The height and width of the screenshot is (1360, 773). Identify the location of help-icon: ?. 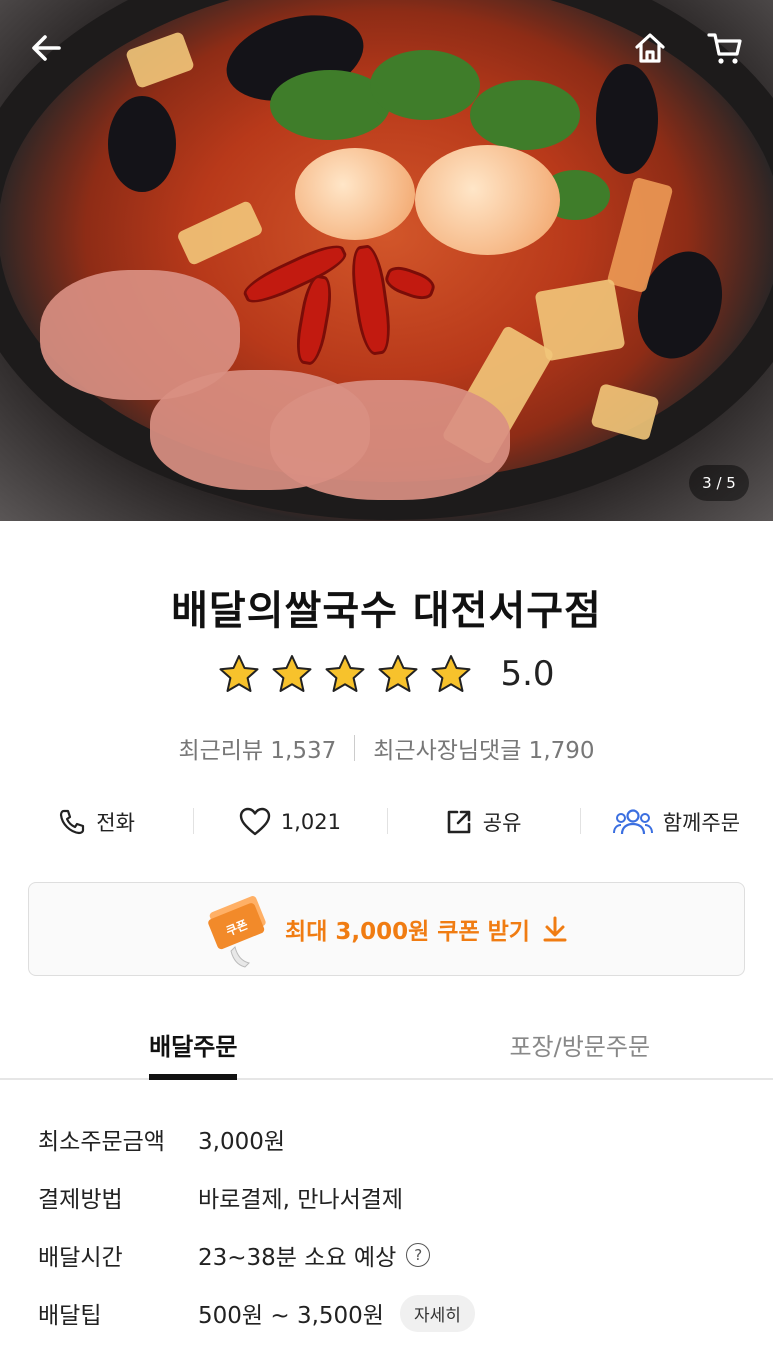
(418, 1255).